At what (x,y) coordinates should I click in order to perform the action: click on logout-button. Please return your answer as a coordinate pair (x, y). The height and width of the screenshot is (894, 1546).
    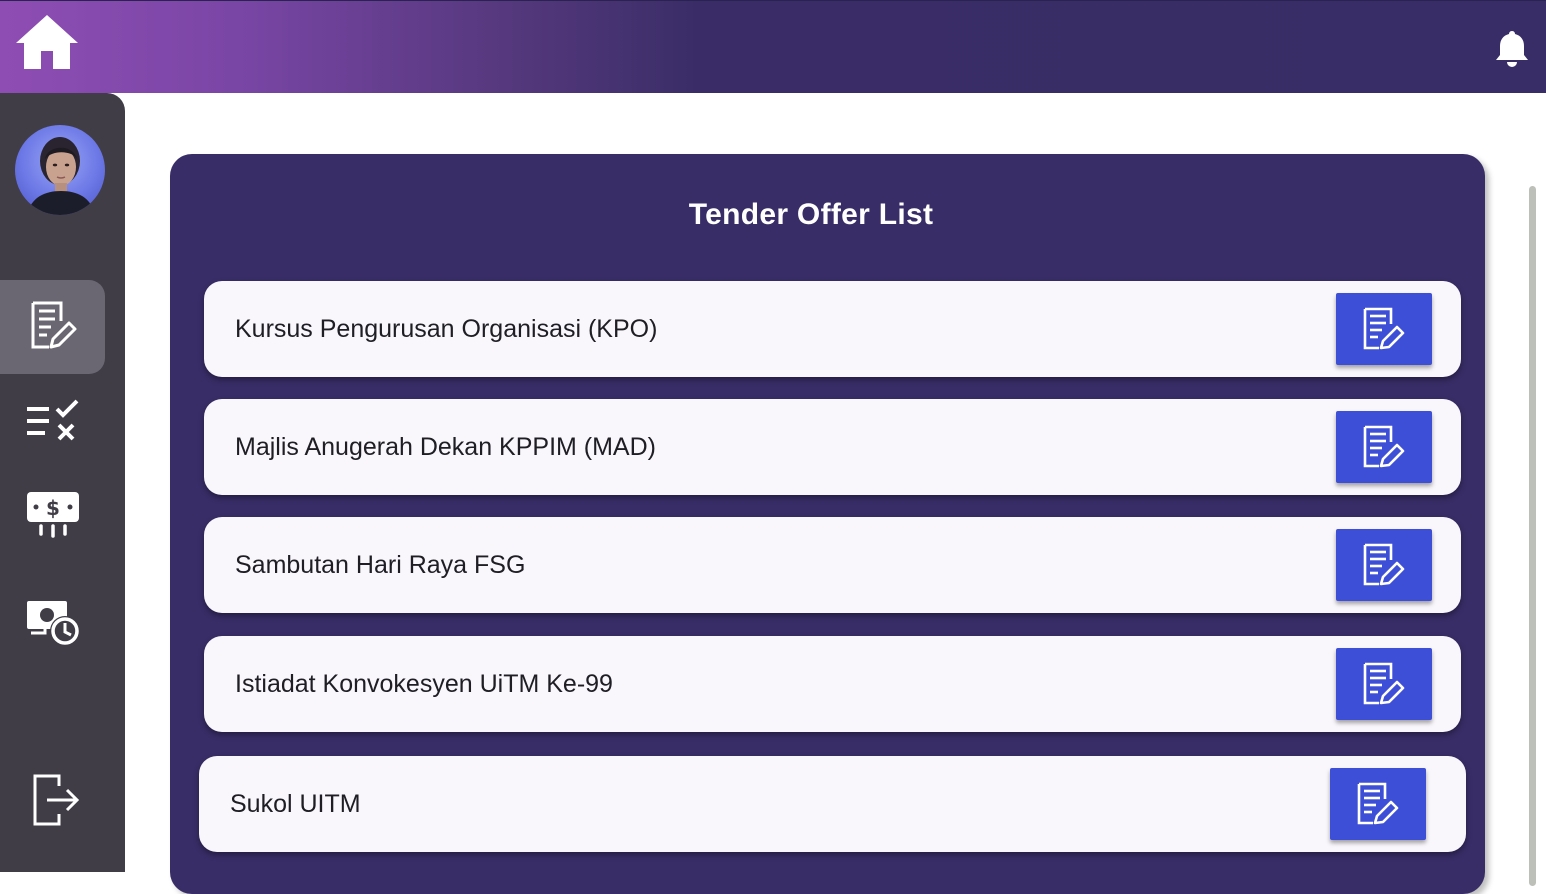
    Looking at the image, I should click on (52, 800).